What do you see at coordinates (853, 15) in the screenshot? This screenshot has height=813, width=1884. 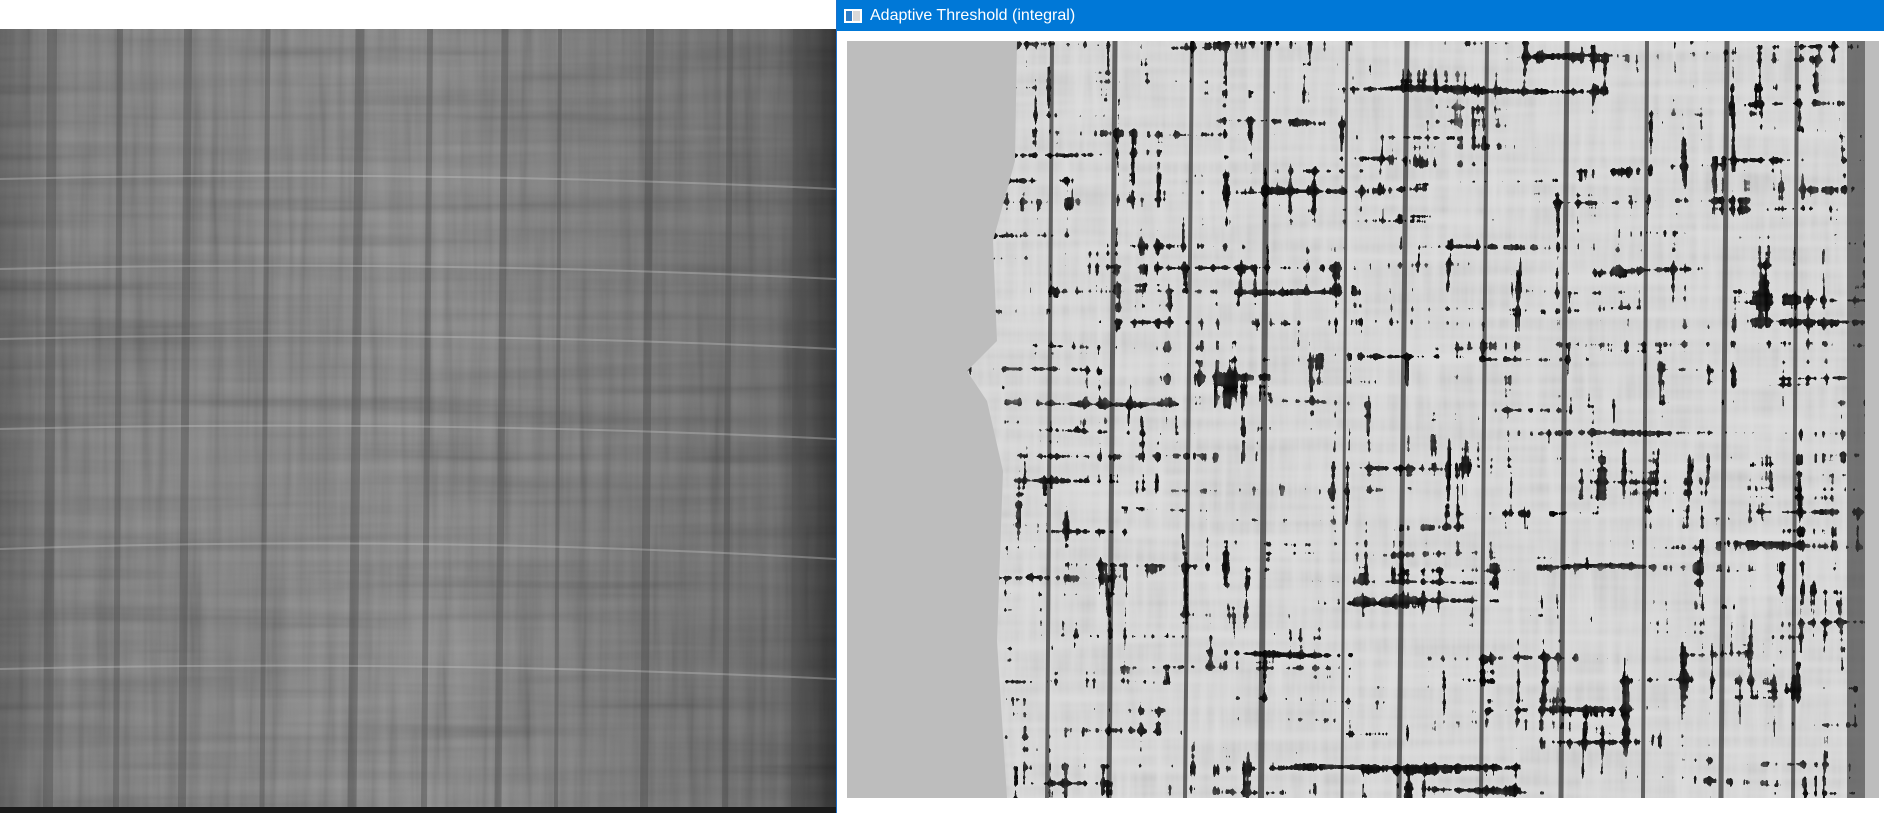 I see `opencv-window-icon` at bounding box center [853, 15].